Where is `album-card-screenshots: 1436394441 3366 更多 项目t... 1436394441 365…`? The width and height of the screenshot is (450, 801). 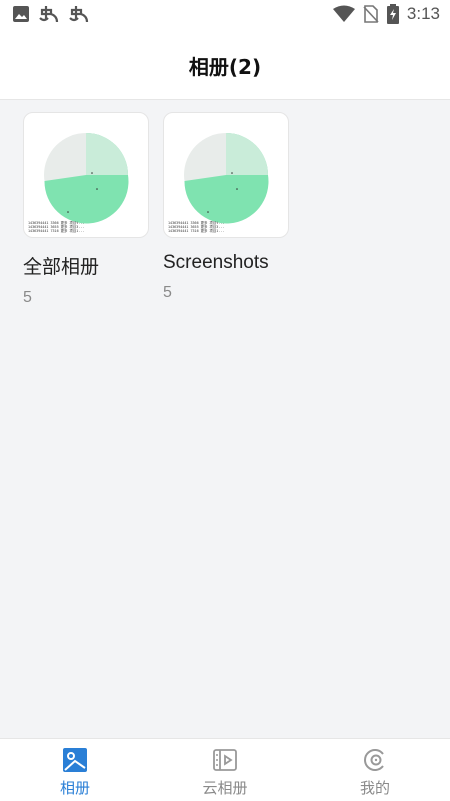
album-card-screenshots: 1436394441 3366 更多 项目t... 1436394441 365… is located at coordinates (226, 207).